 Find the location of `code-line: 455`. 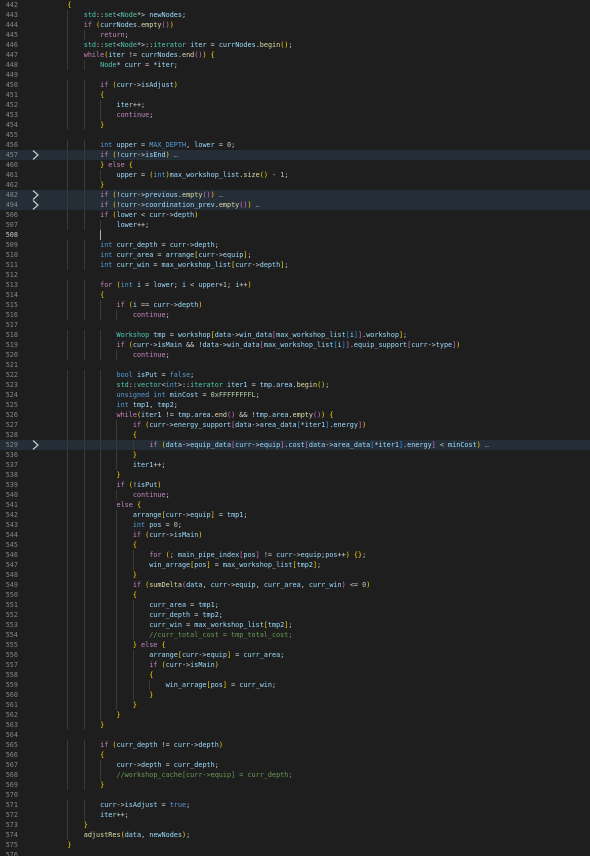

code-line: 455 is located at coordinates (295, 135).